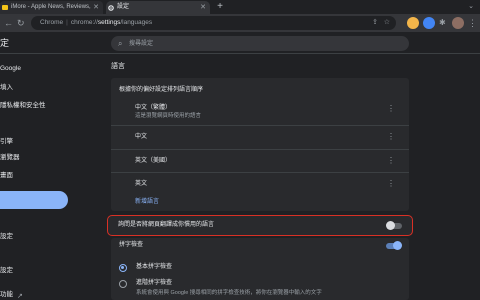 The height and width of the screenshot is (300, 480). What do you see at coordinates (10, 69) in the screenshot?
I see `sidebar-item-google: Google` at bounding box center [10, 69].